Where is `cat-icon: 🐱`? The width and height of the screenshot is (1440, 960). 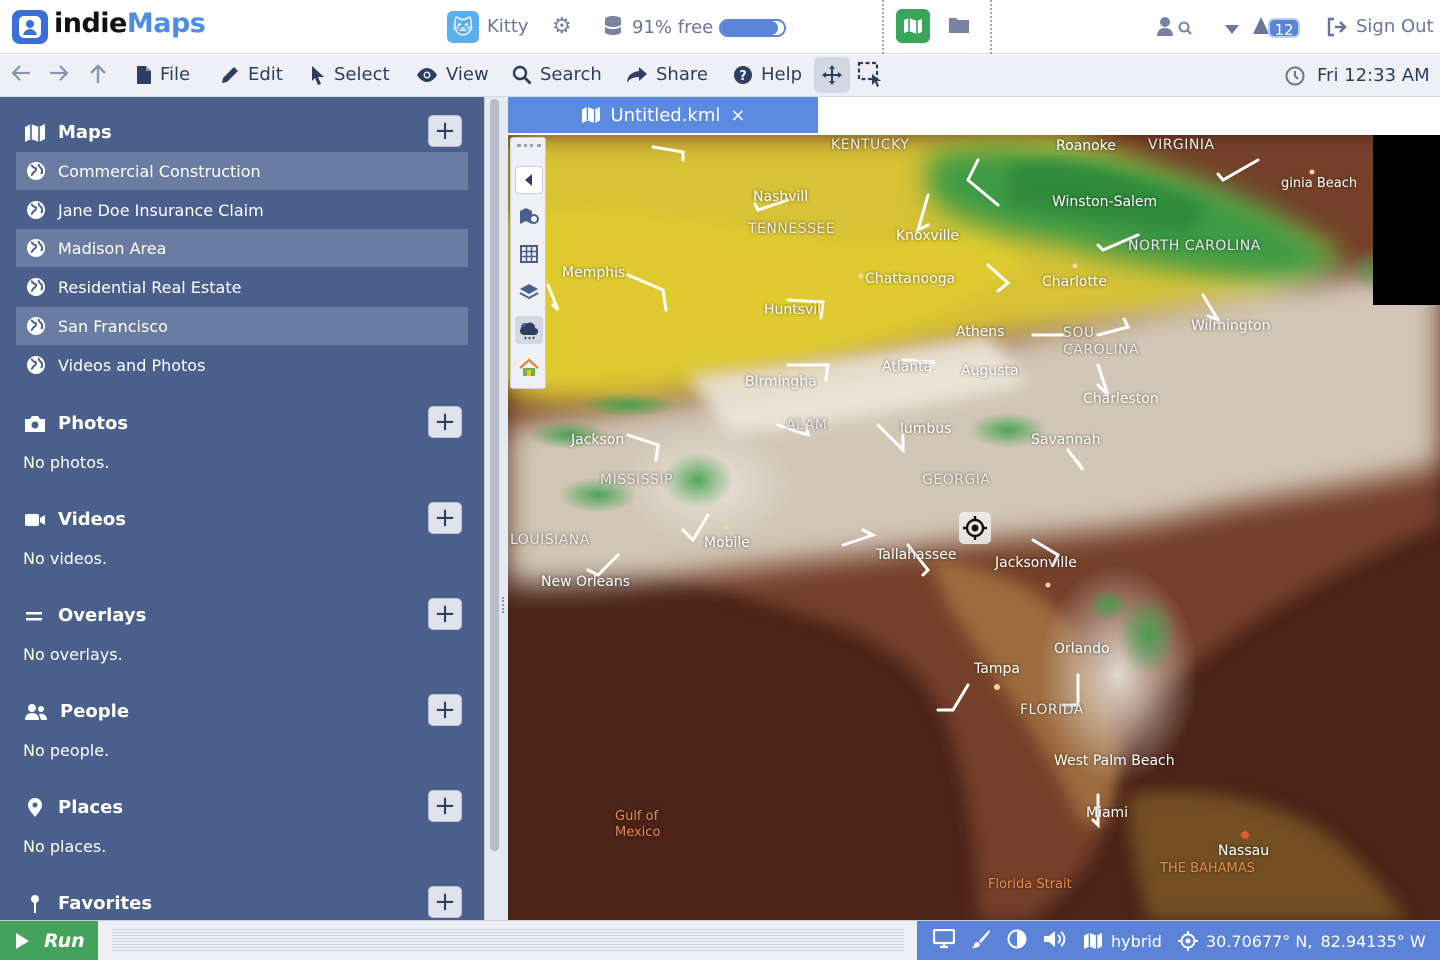 cat-icon: 🐱 is located at coordinates (463, 27).